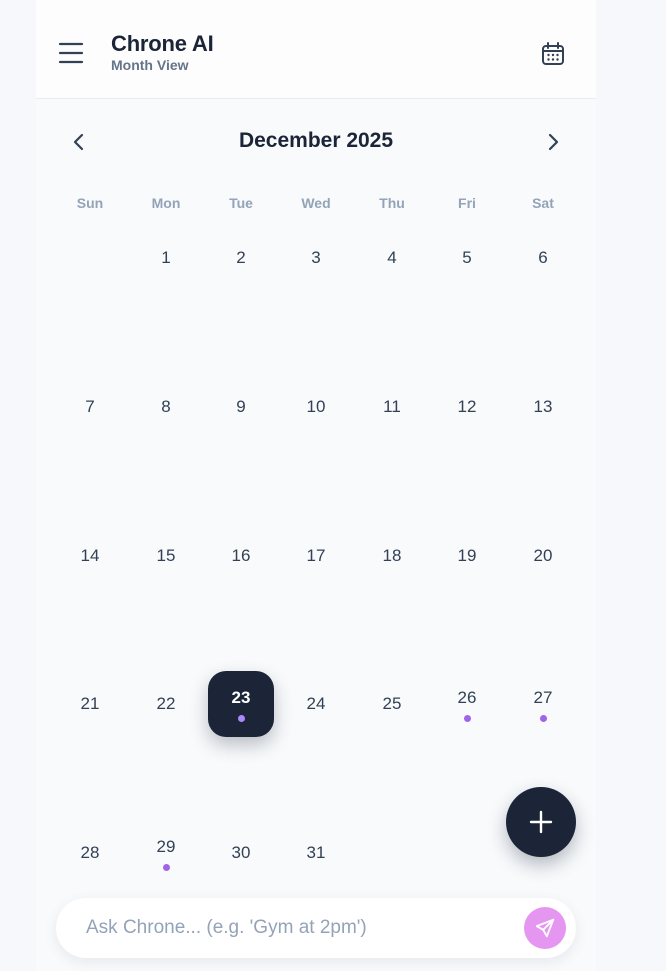  I want to click on day-number: 16, so click(241, 555).